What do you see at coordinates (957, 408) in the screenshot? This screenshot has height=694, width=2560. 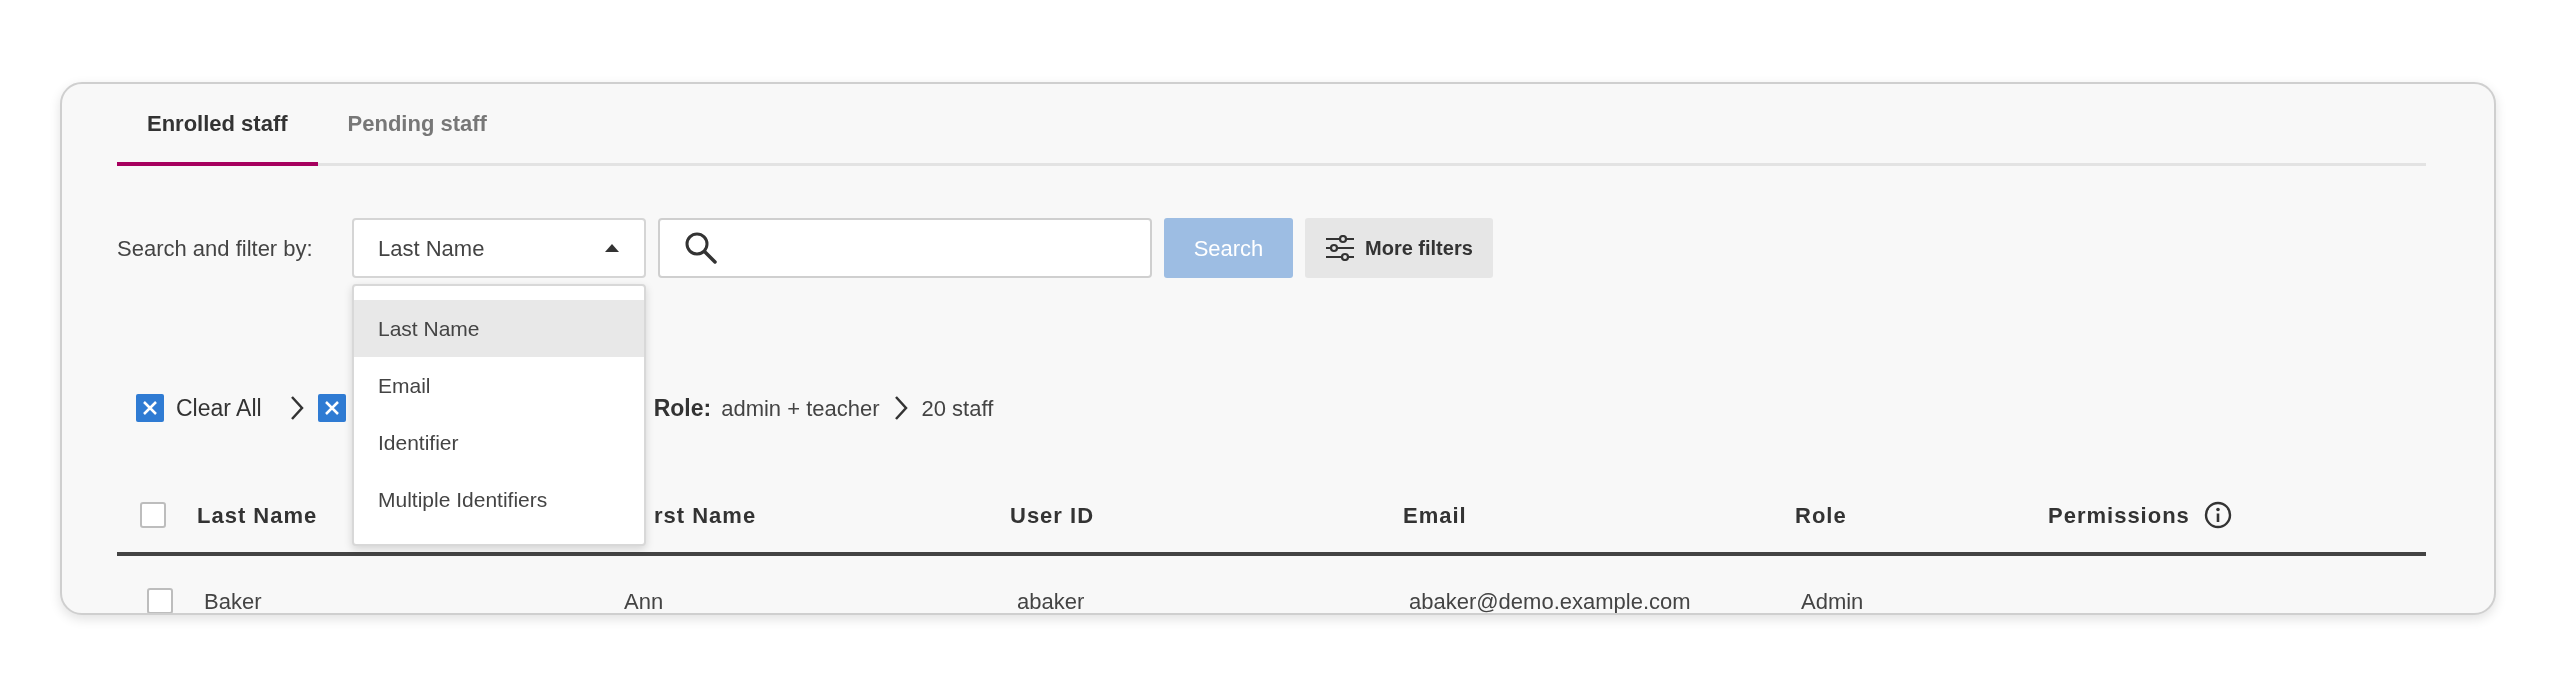 I see `result-count: 20 staff` at bounding box center [957, 408].